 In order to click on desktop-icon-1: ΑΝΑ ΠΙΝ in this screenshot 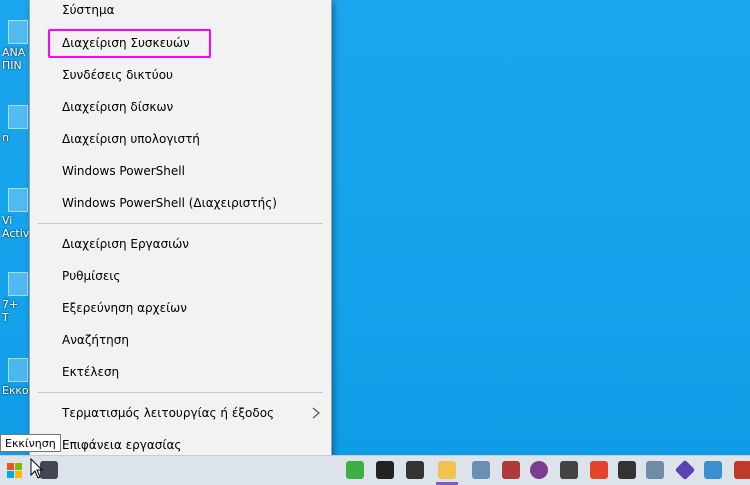, I will do `click(17, 46)`.